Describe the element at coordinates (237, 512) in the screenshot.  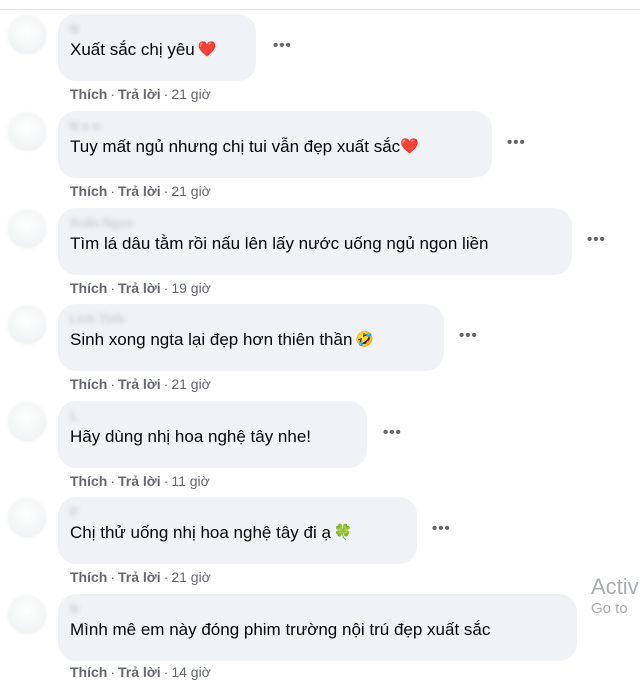
I see `comment-author: P` at that location.